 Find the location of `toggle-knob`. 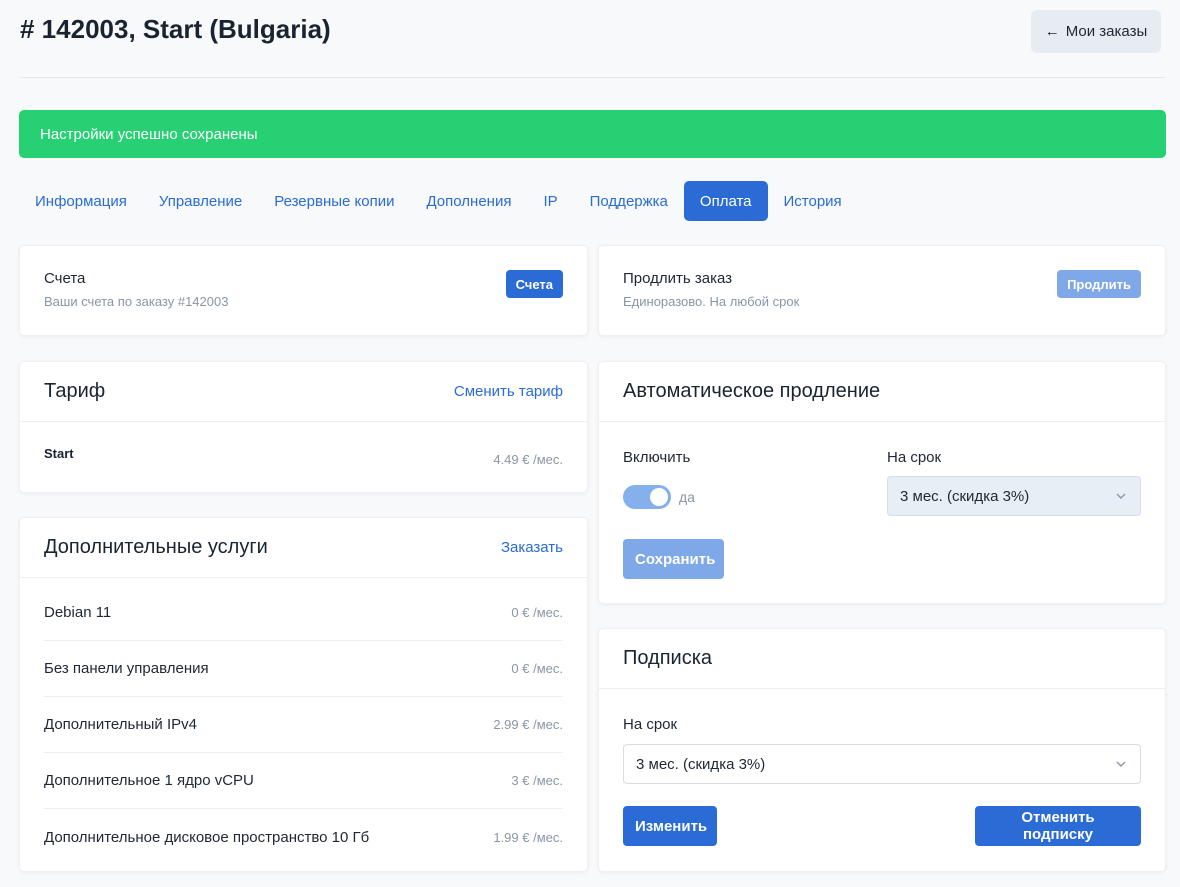

toggle-knob is located at coordinates (659, 497).